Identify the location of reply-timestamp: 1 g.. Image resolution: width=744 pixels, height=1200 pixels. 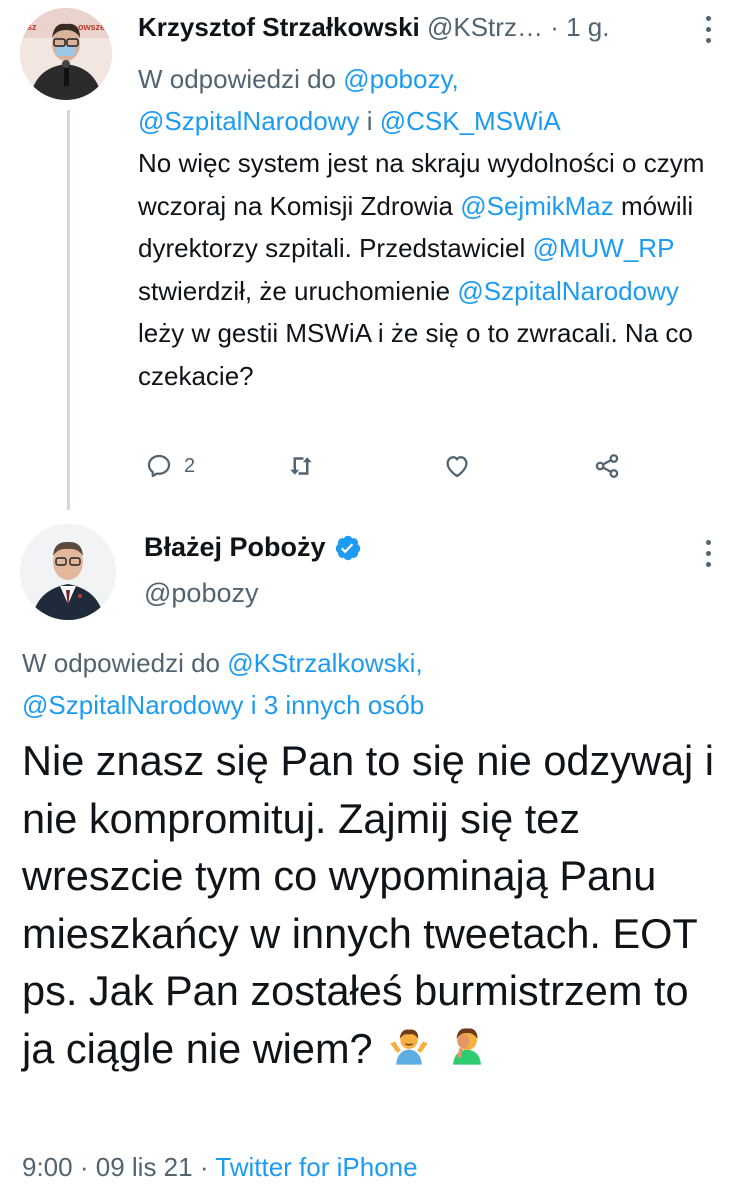
(587, 27).